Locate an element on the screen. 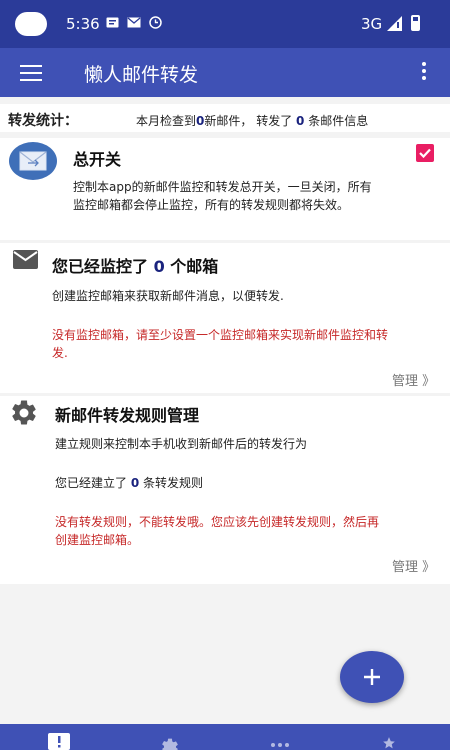  mailbox-title-suffix: 个邮箱 is located at coordinates (191, 266).